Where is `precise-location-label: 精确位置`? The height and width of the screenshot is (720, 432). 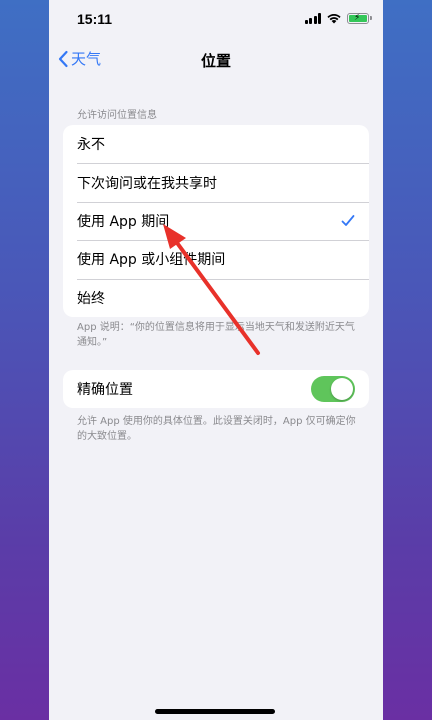 precise-location-label: 精确位置 is located at coordinates (105, 390).